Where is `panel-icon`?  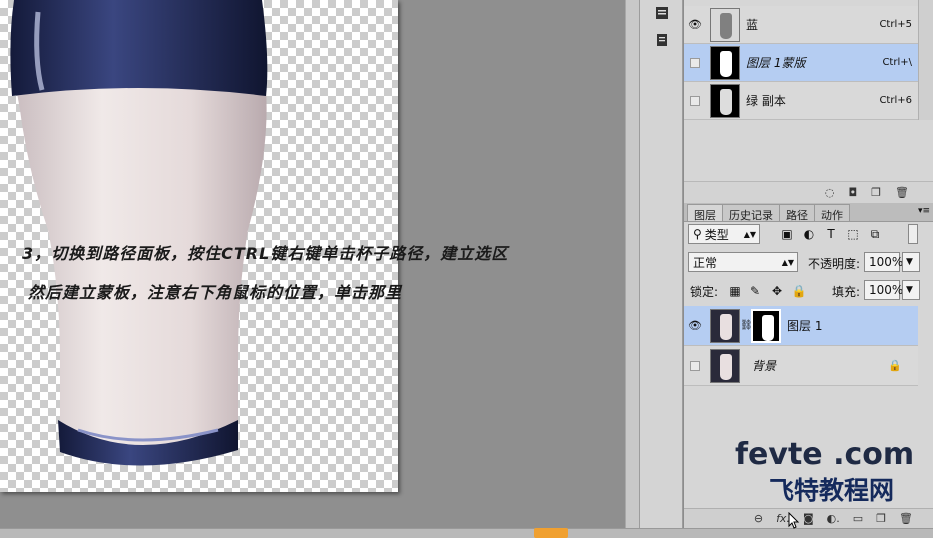 panel-icon is located at coordinates (662, 13).